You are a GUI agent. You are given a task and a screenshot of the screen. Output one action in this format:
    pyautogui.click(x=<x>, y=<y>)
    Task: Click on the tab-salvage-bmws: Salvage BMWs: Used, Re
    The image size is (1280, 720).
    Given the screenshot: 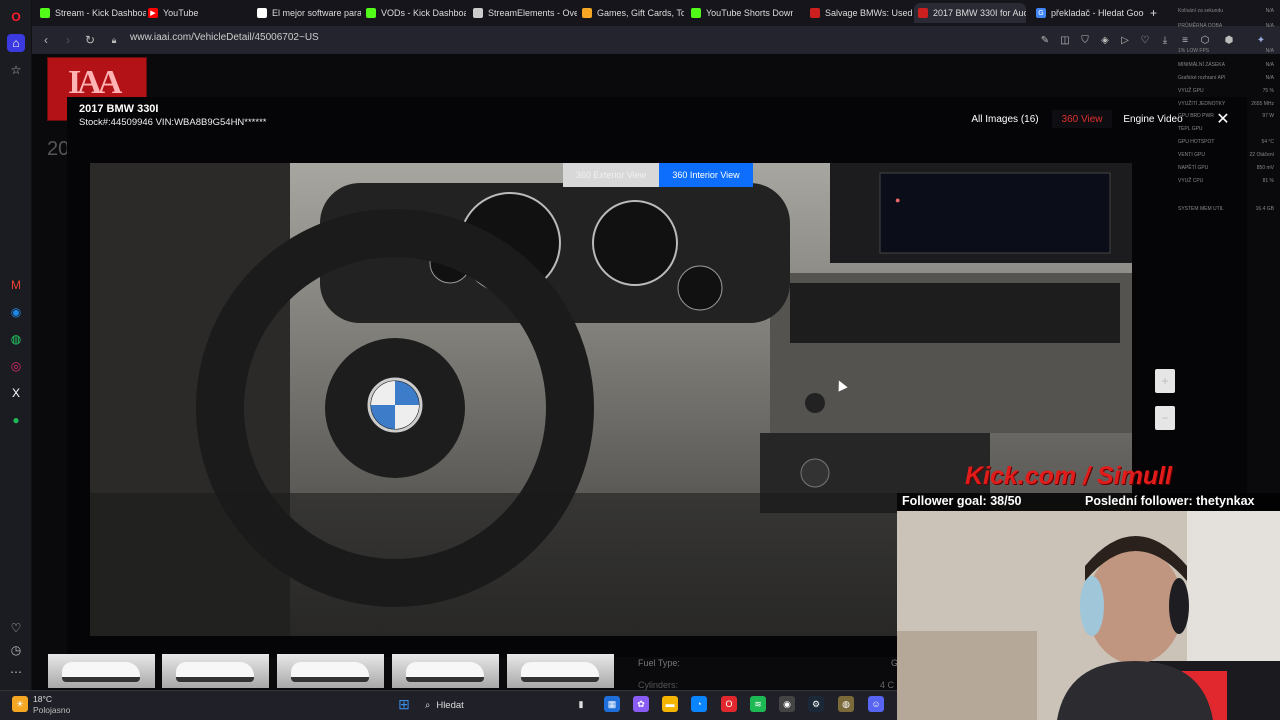 What is the action you would take?
    pyautogui.click(x=859, y=13)
    